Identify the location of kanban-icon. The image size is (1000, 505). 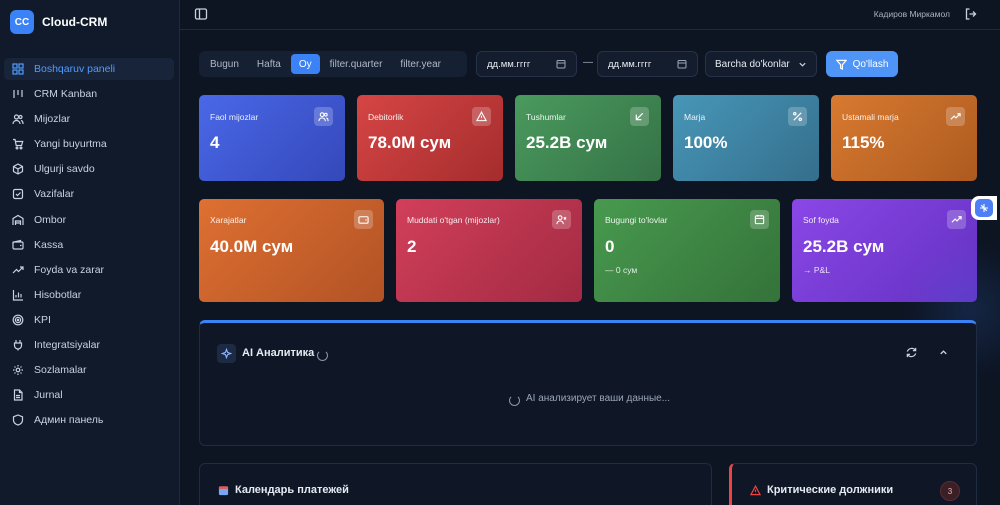
(18, 94).